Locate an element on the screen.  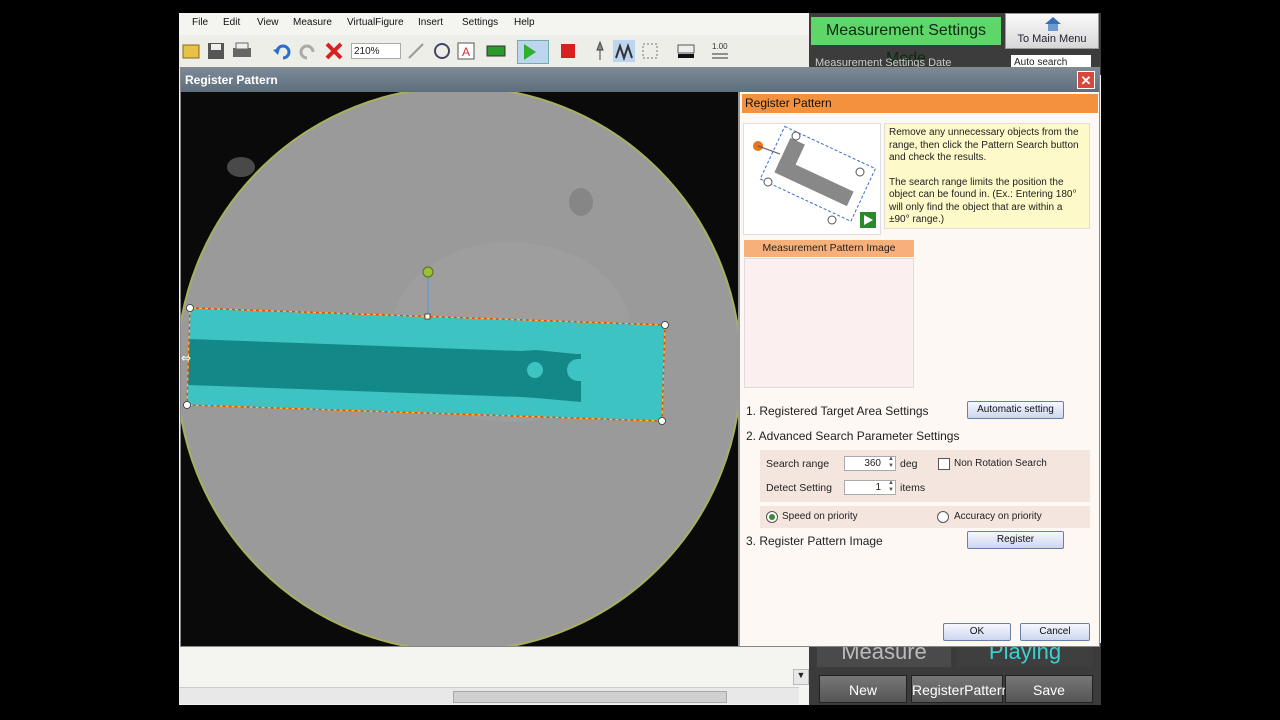
undo-icon is located at coordinates (282, 51).